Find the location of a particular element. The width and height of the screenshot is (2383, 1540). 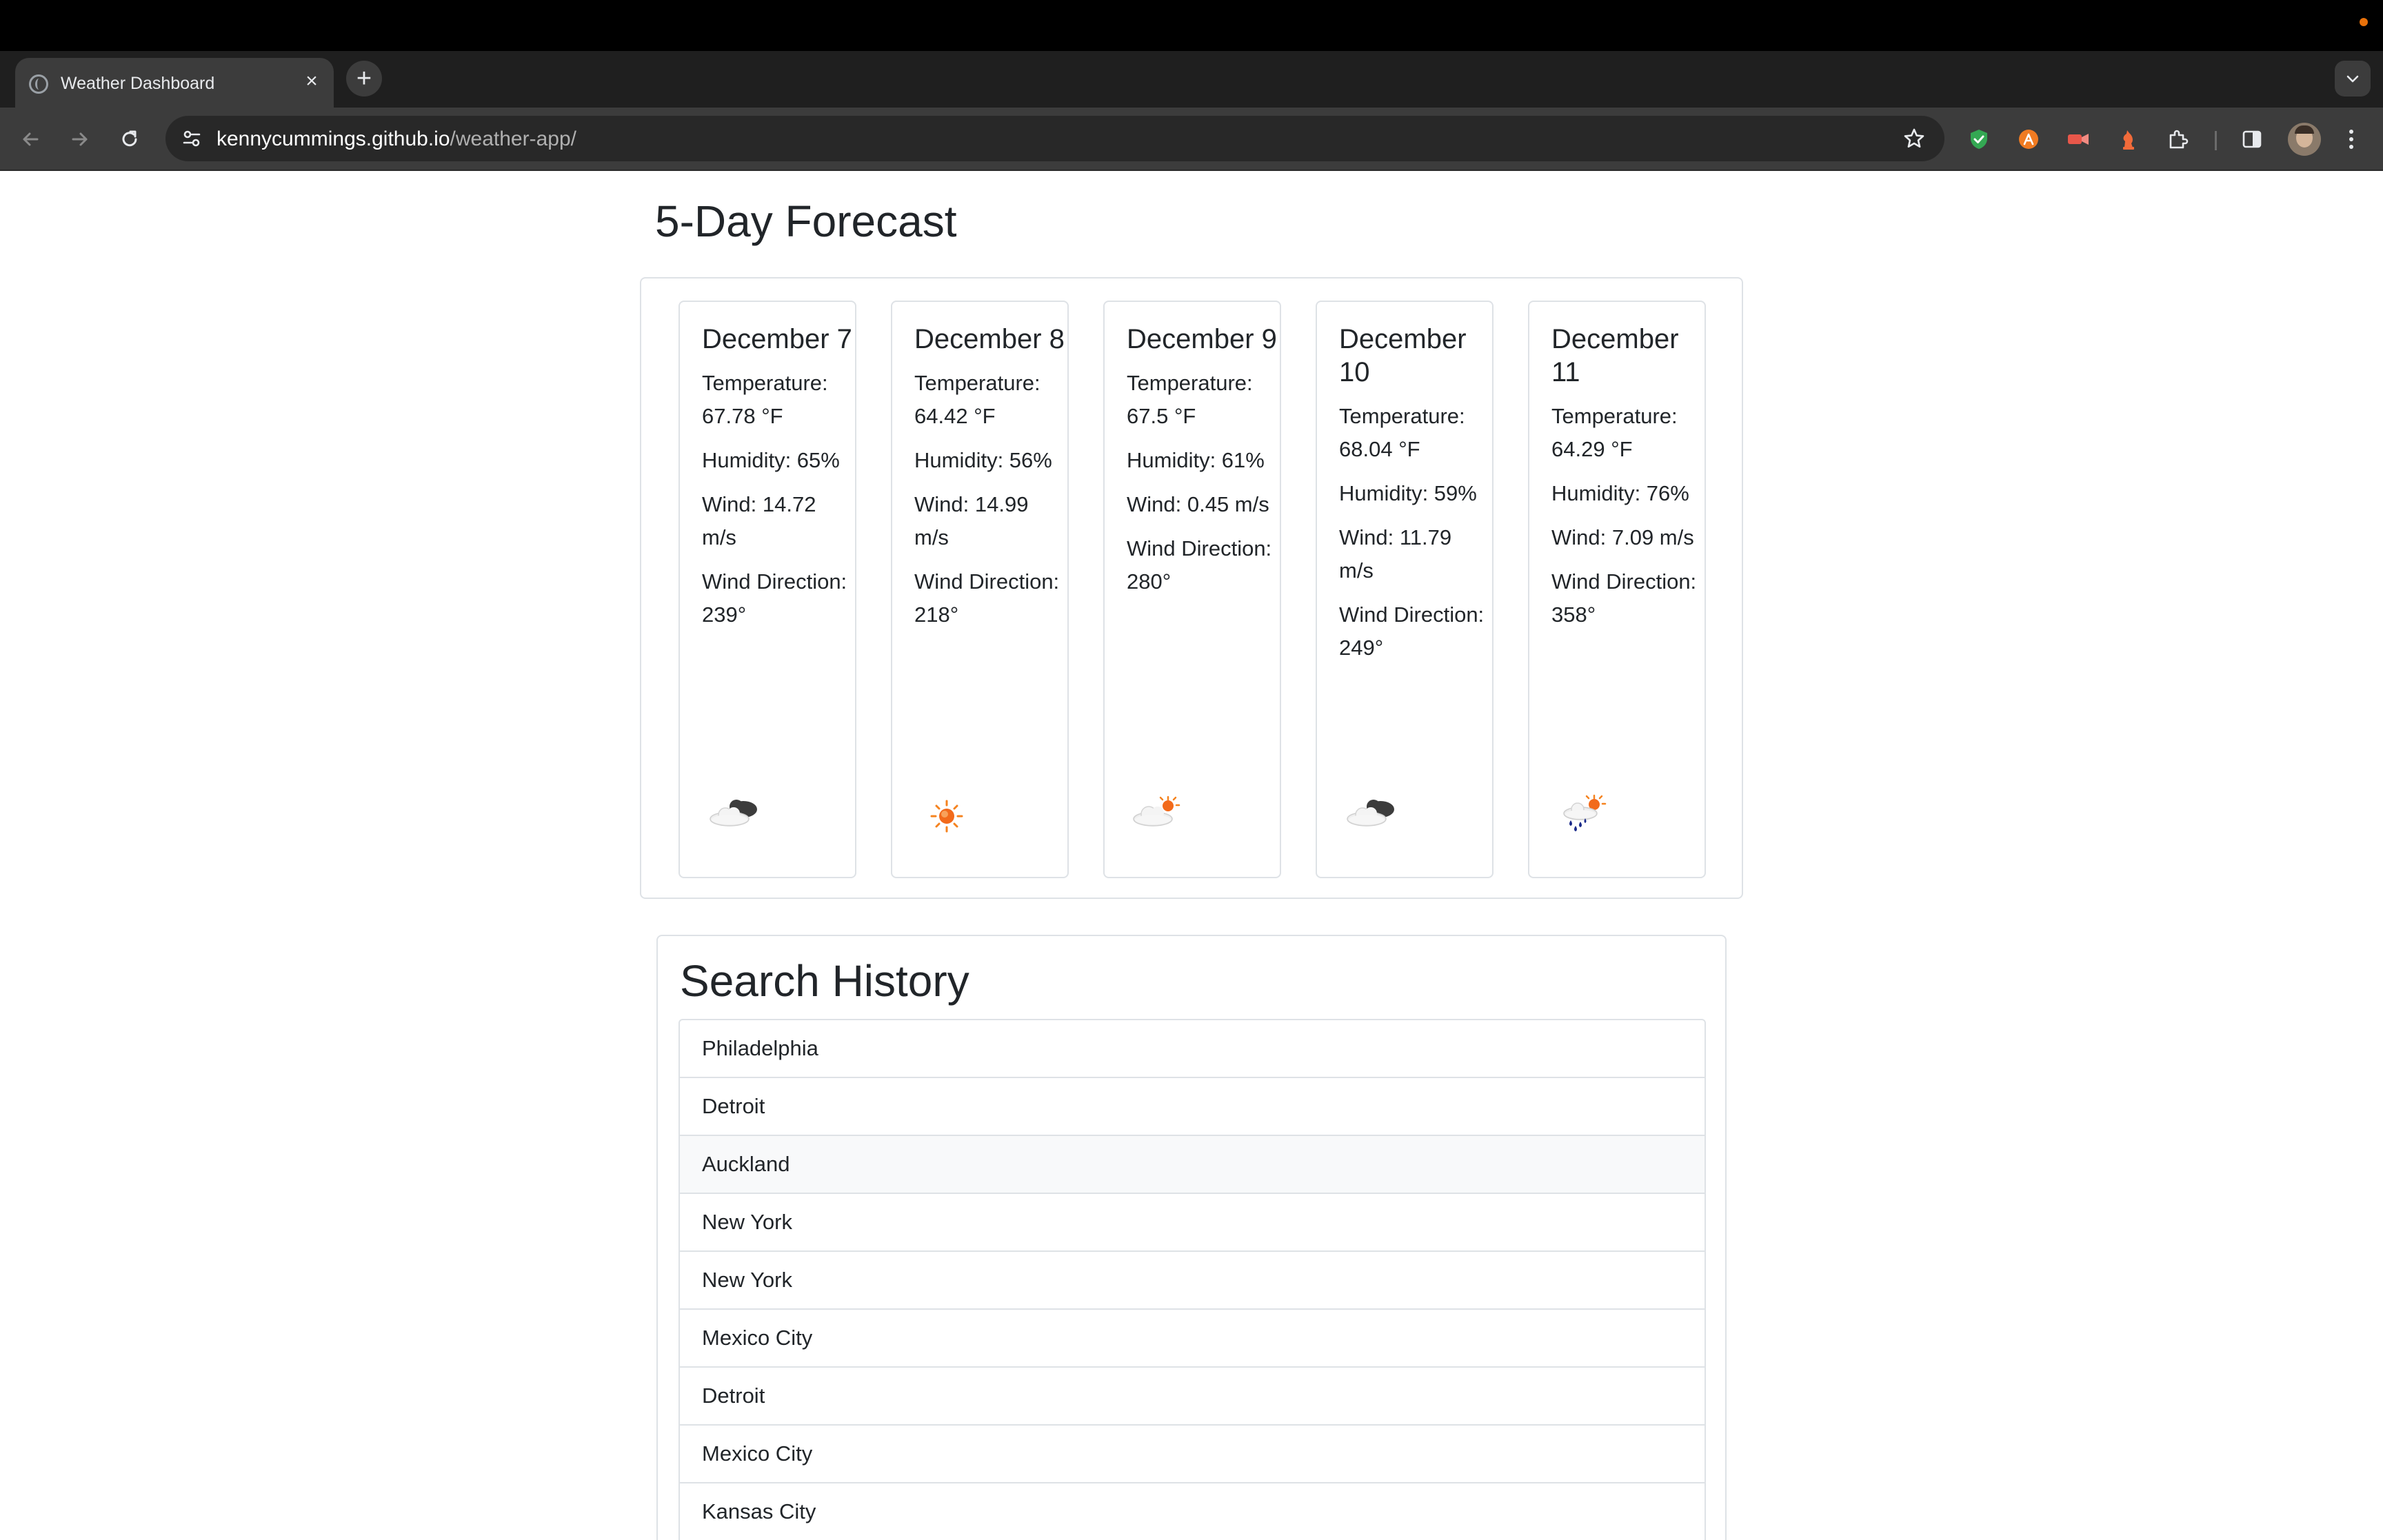

browser-toolbar: kennycummings.github.io/weather-app/ is located at coordinates (1191, 140).